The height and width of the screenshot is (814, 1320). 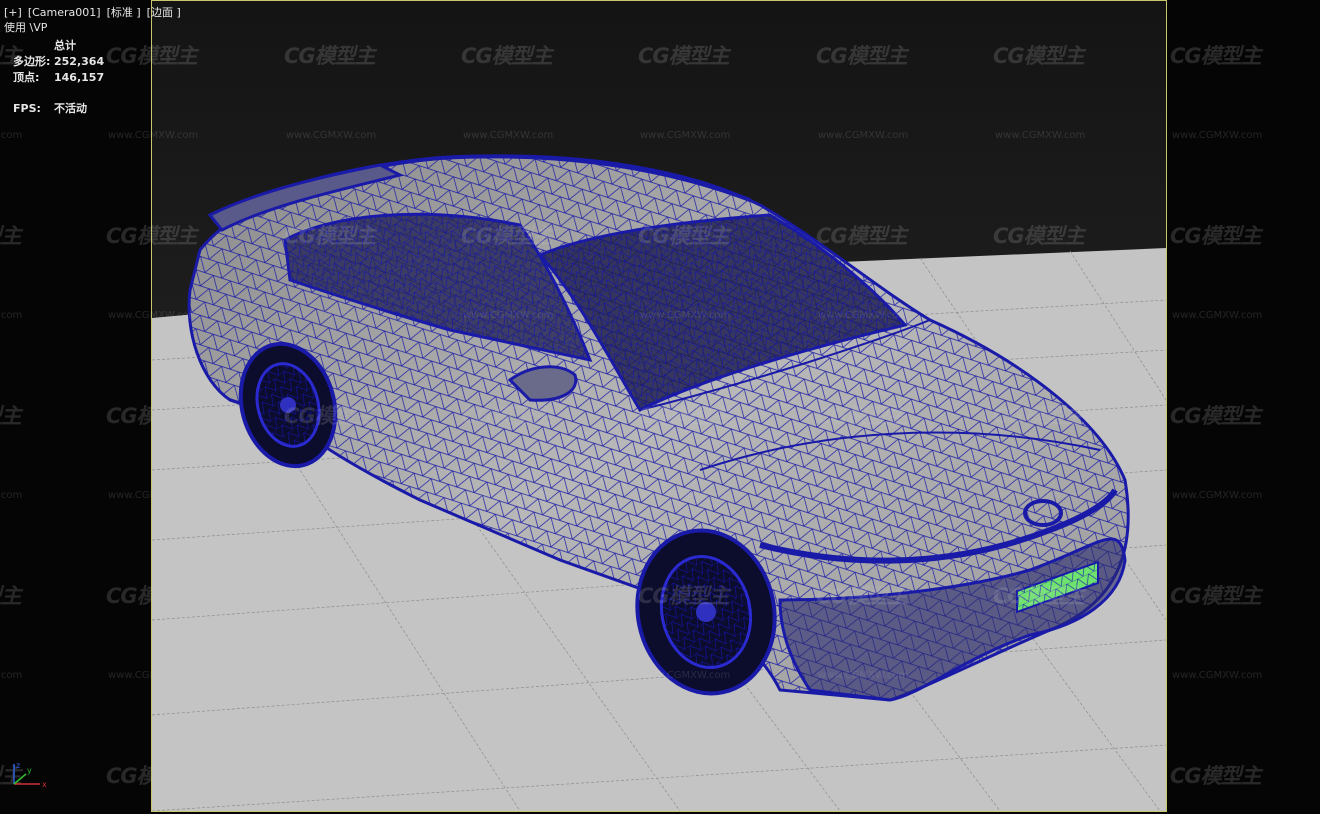 I want to click on axis-z-label: z, so click(x=18, y=765).